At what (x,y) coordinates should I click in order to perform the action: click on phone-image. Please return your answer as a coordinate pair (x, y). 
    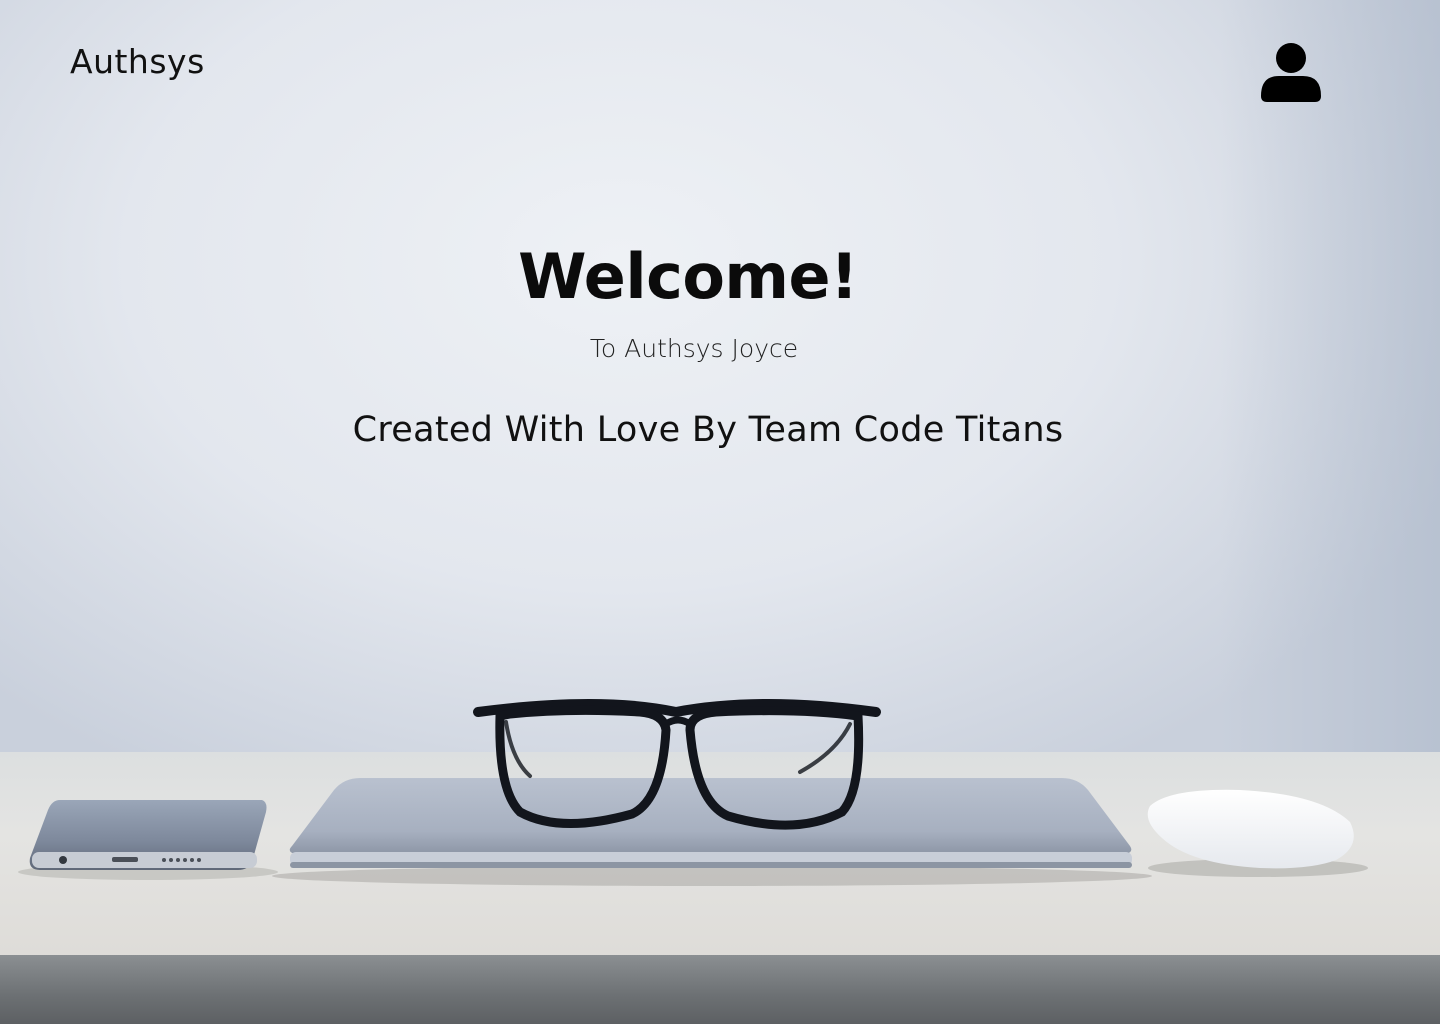
    Looking at the image, I should click on (148, 840).